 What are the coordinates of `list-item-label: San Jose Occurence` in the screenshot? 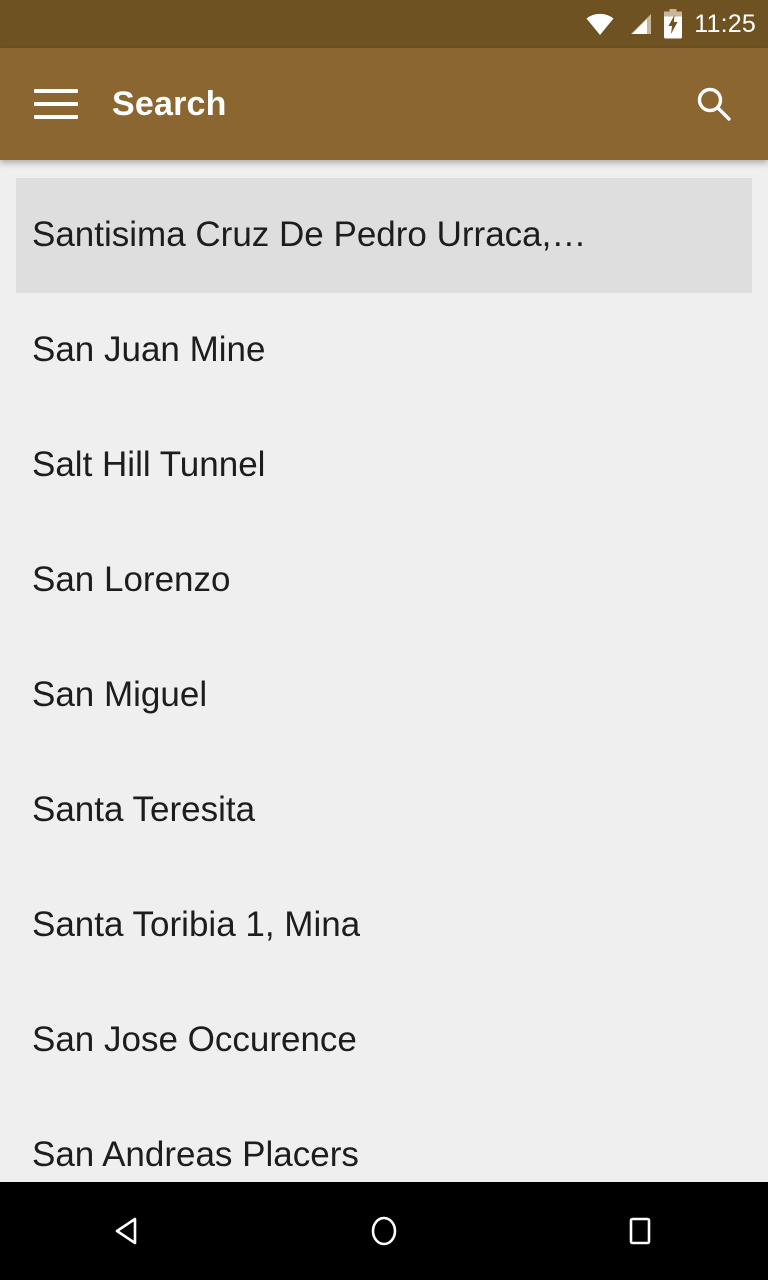 It's located at (194, 1040).